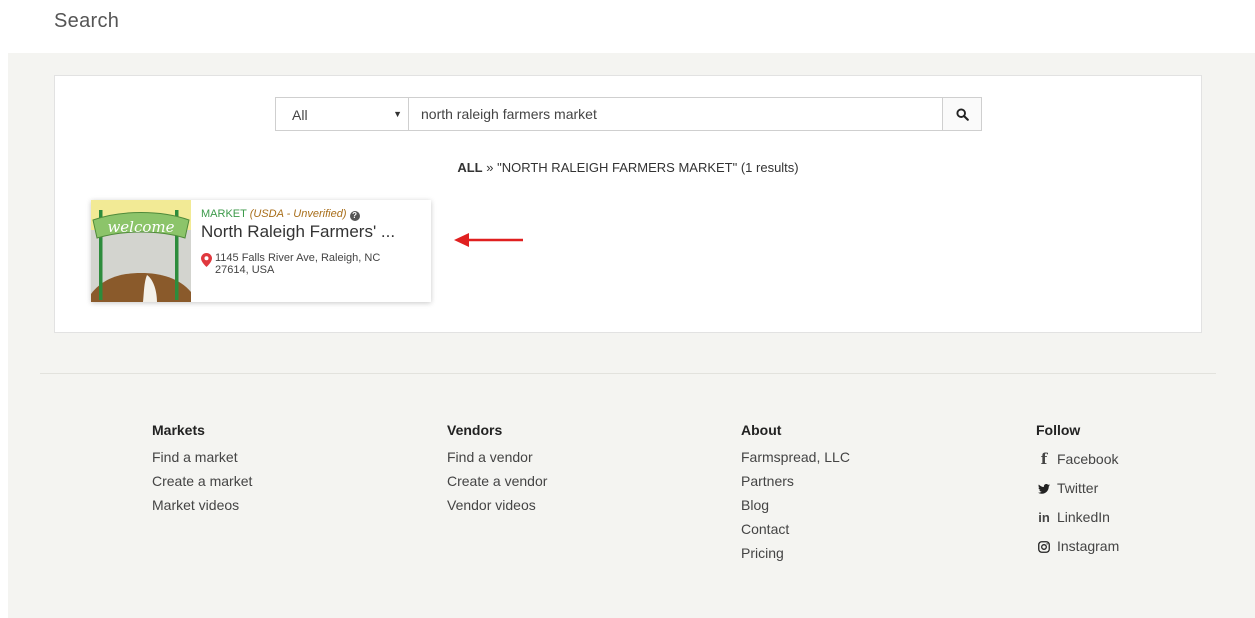 The image size is (1255, 618). I want to click on search-bar: All ▼, so click(628, 114).